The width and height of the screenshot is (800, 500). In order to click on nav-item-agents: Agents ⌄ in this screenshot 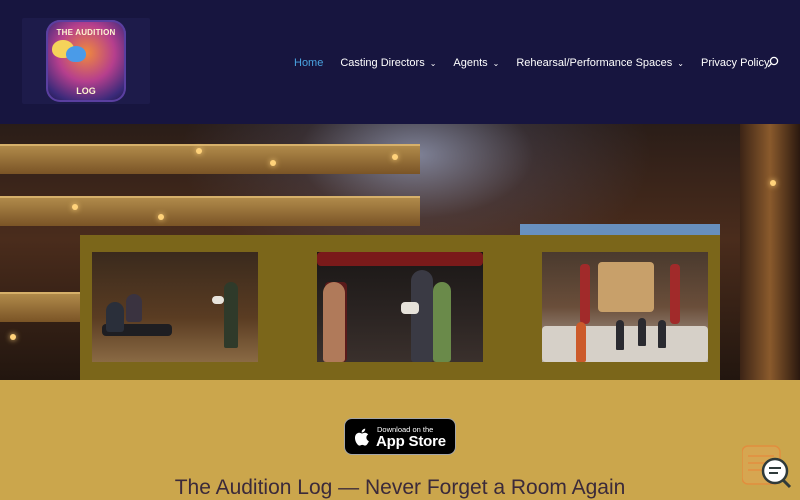, I will do `click(476, 63)`.